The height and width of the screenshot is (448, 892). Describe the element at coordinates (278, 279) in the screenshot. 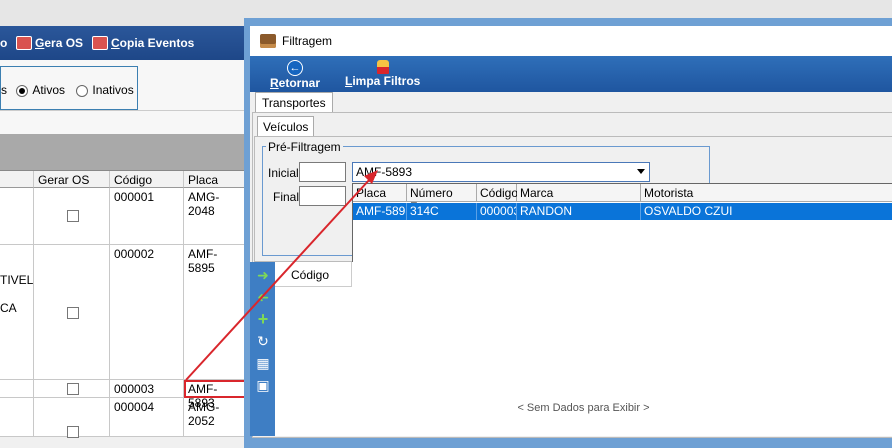

I see `arrow-line` at that location.